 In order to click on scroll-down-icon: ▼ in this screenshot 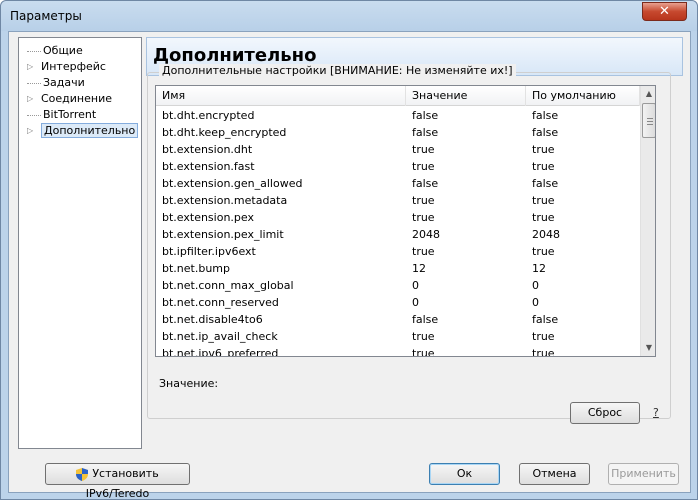, I will do `click(648, 348)`.